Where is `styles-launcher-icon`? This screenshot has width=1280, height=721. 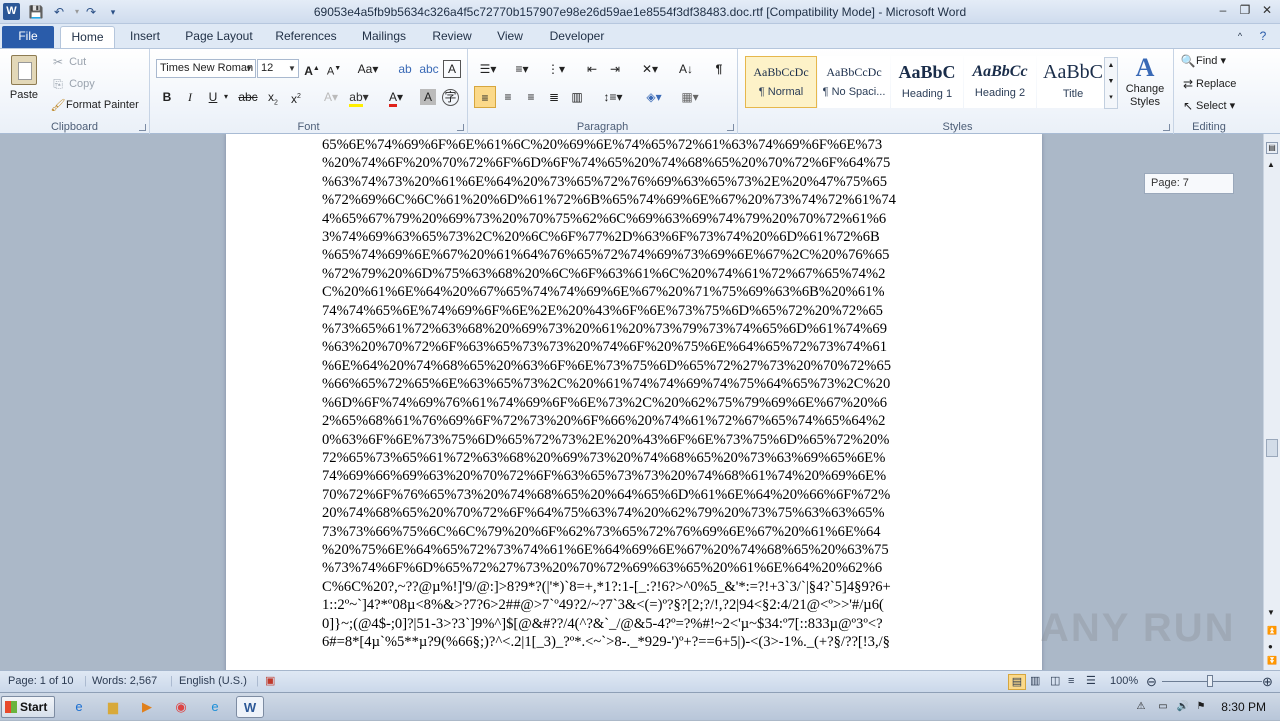 styles-launcher-icon is located at coordinates (1166, 127).